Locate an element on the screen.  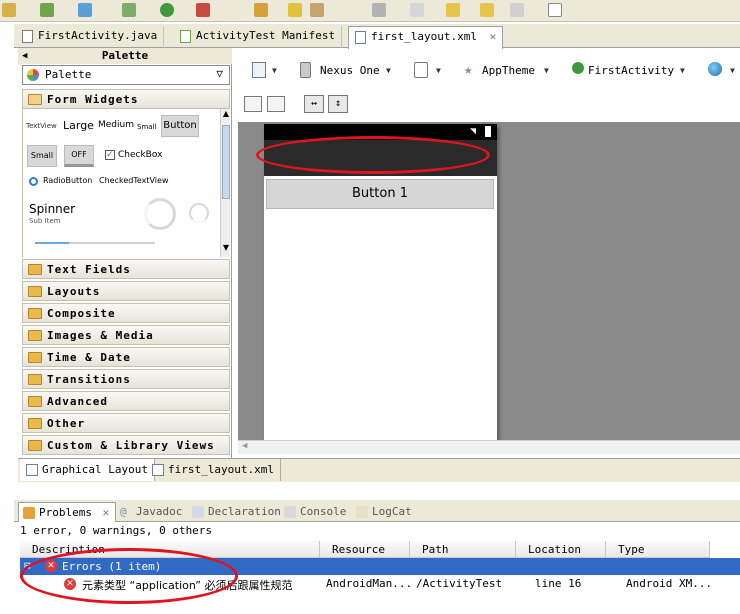
widget-textview: TextView is located at coordinates (41, 126).